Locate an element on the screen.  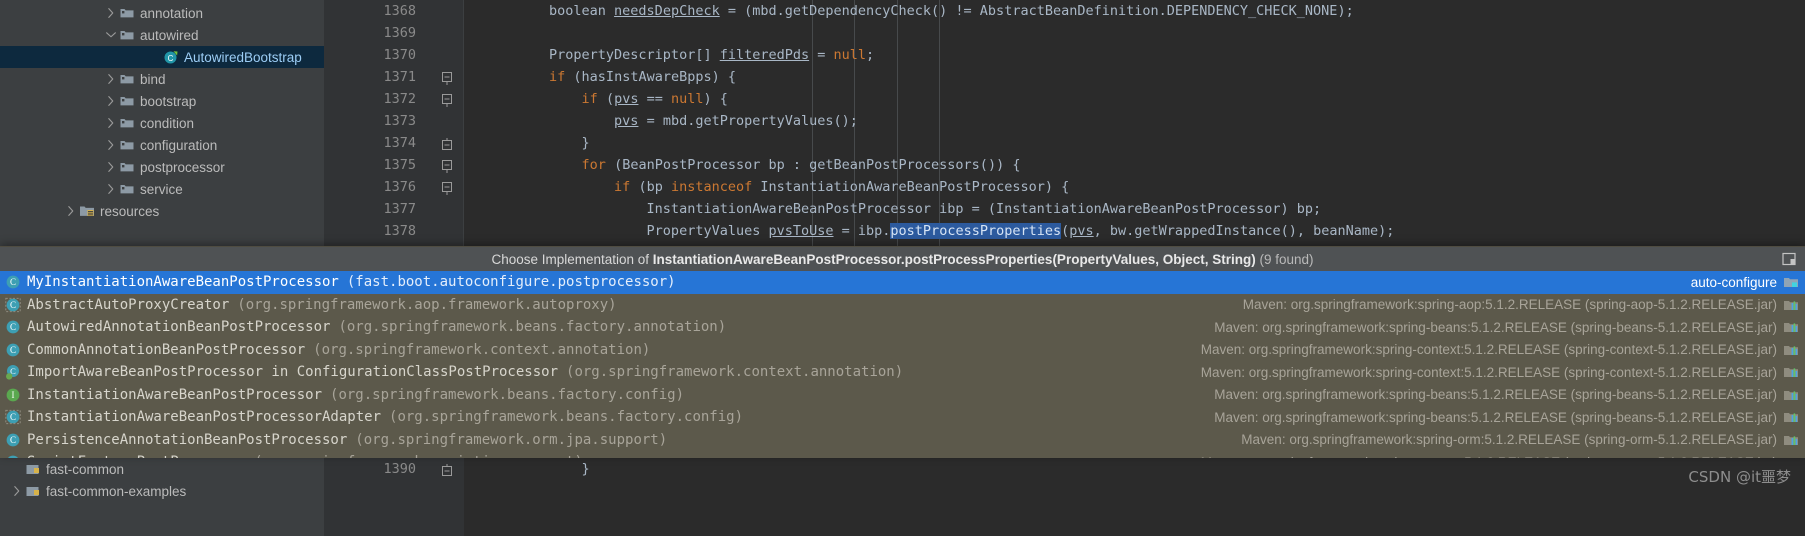
pin-window-icon is located at coordinates (1789, 259).